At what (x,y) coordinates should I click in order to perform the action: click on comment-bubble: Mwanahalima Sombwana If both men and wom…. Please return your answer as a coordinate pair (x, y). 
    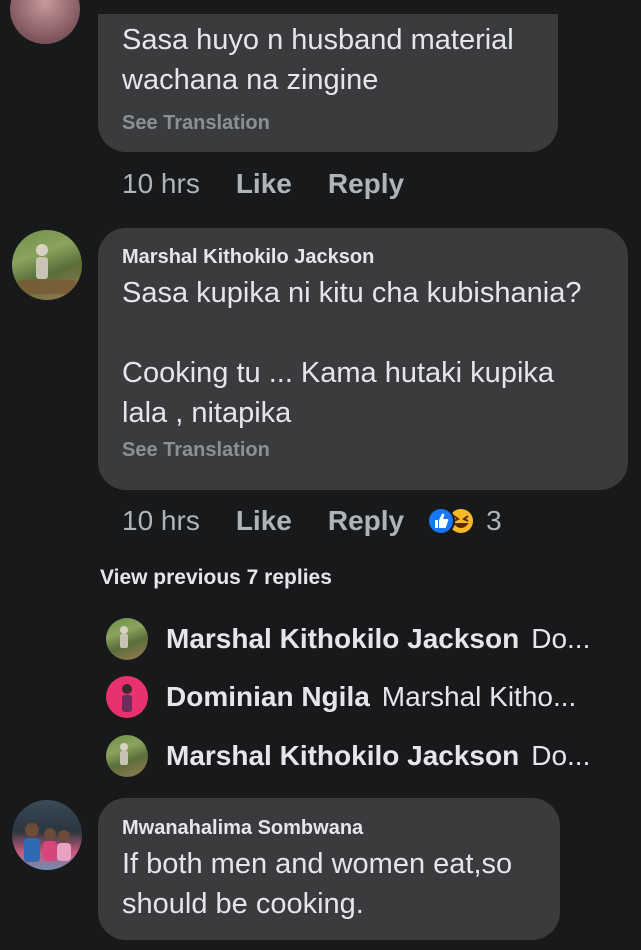
    Looking at the image, I should click on (329, 869).